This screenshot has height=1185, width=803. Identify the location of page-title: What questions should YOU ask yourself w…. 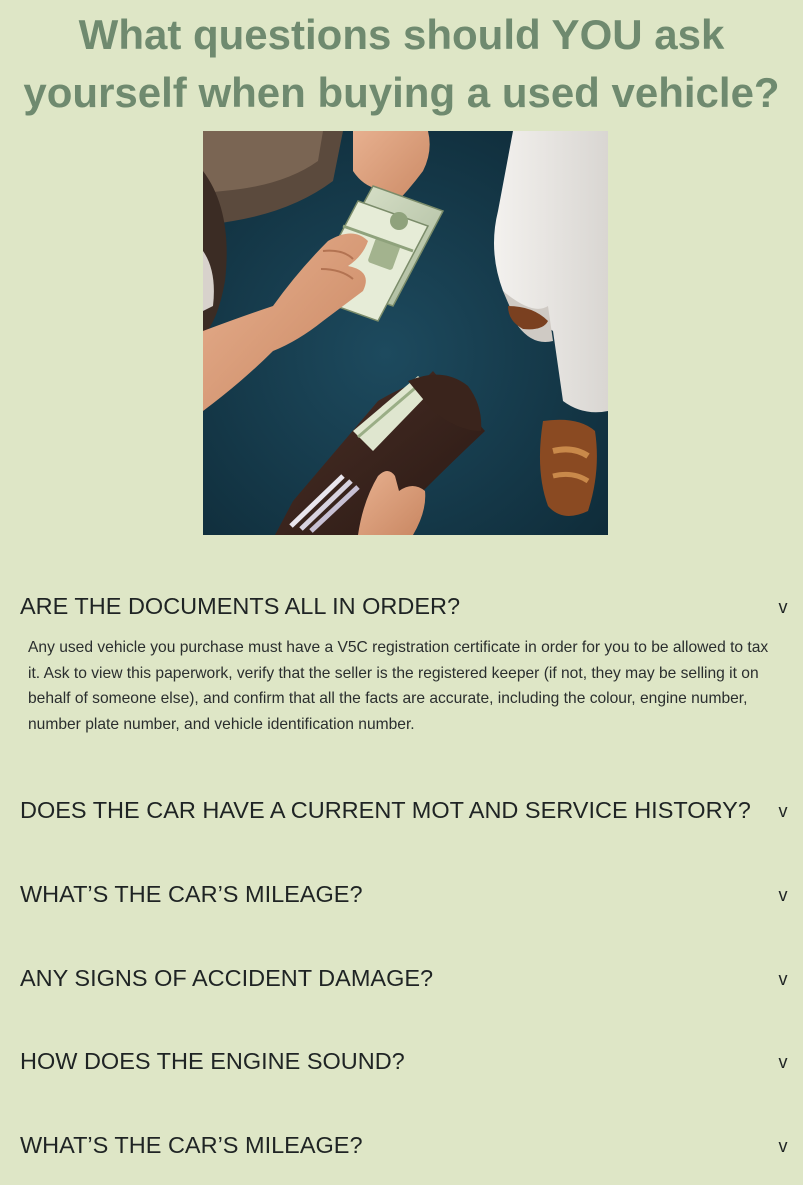
(401, 63).